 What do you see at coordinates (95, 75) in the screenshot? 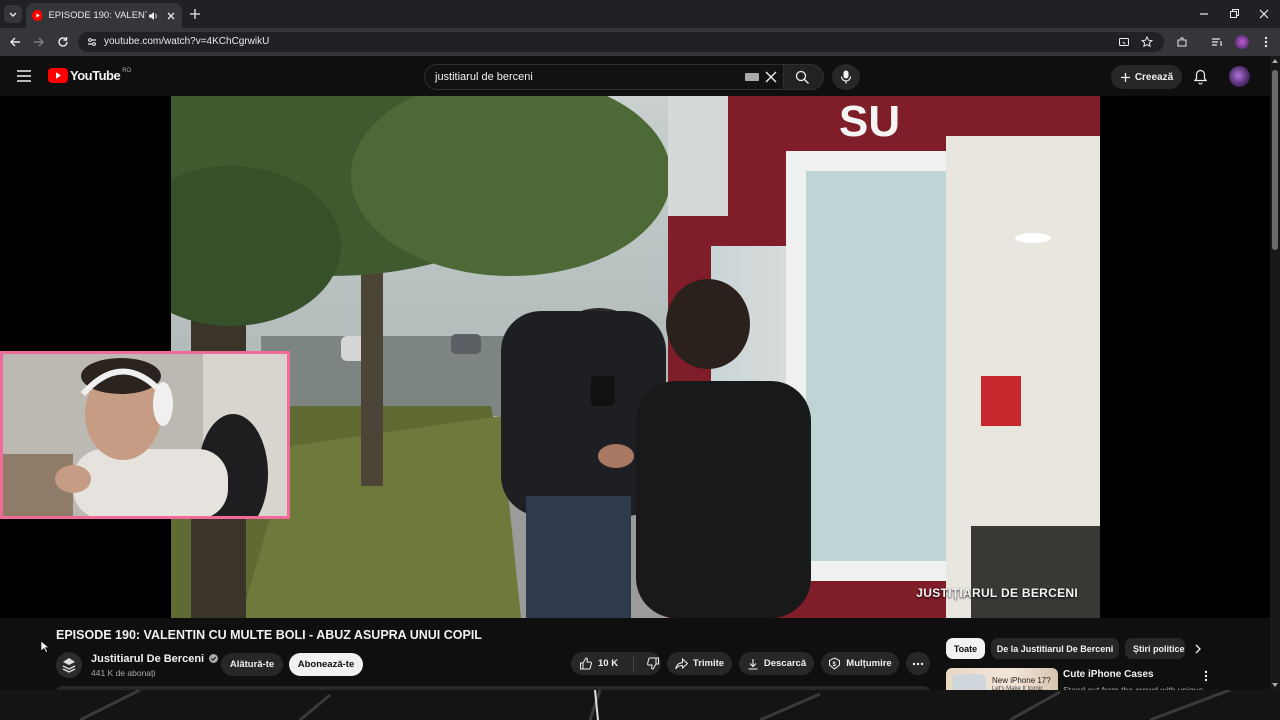
I see `logo-text: YouTube` at bounding box center [95, 75].